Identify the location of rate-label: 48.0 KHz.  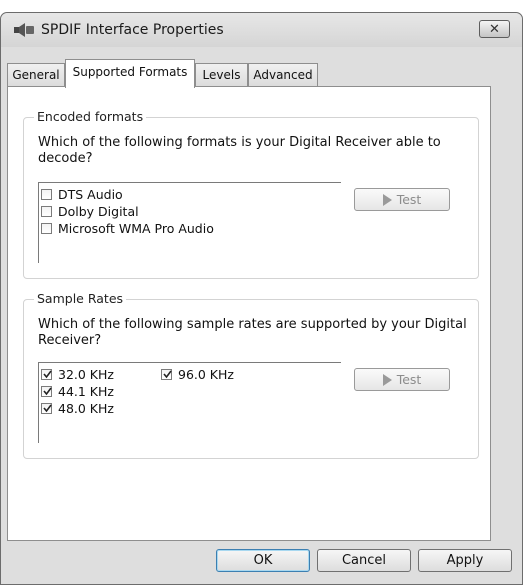
(86, 408).